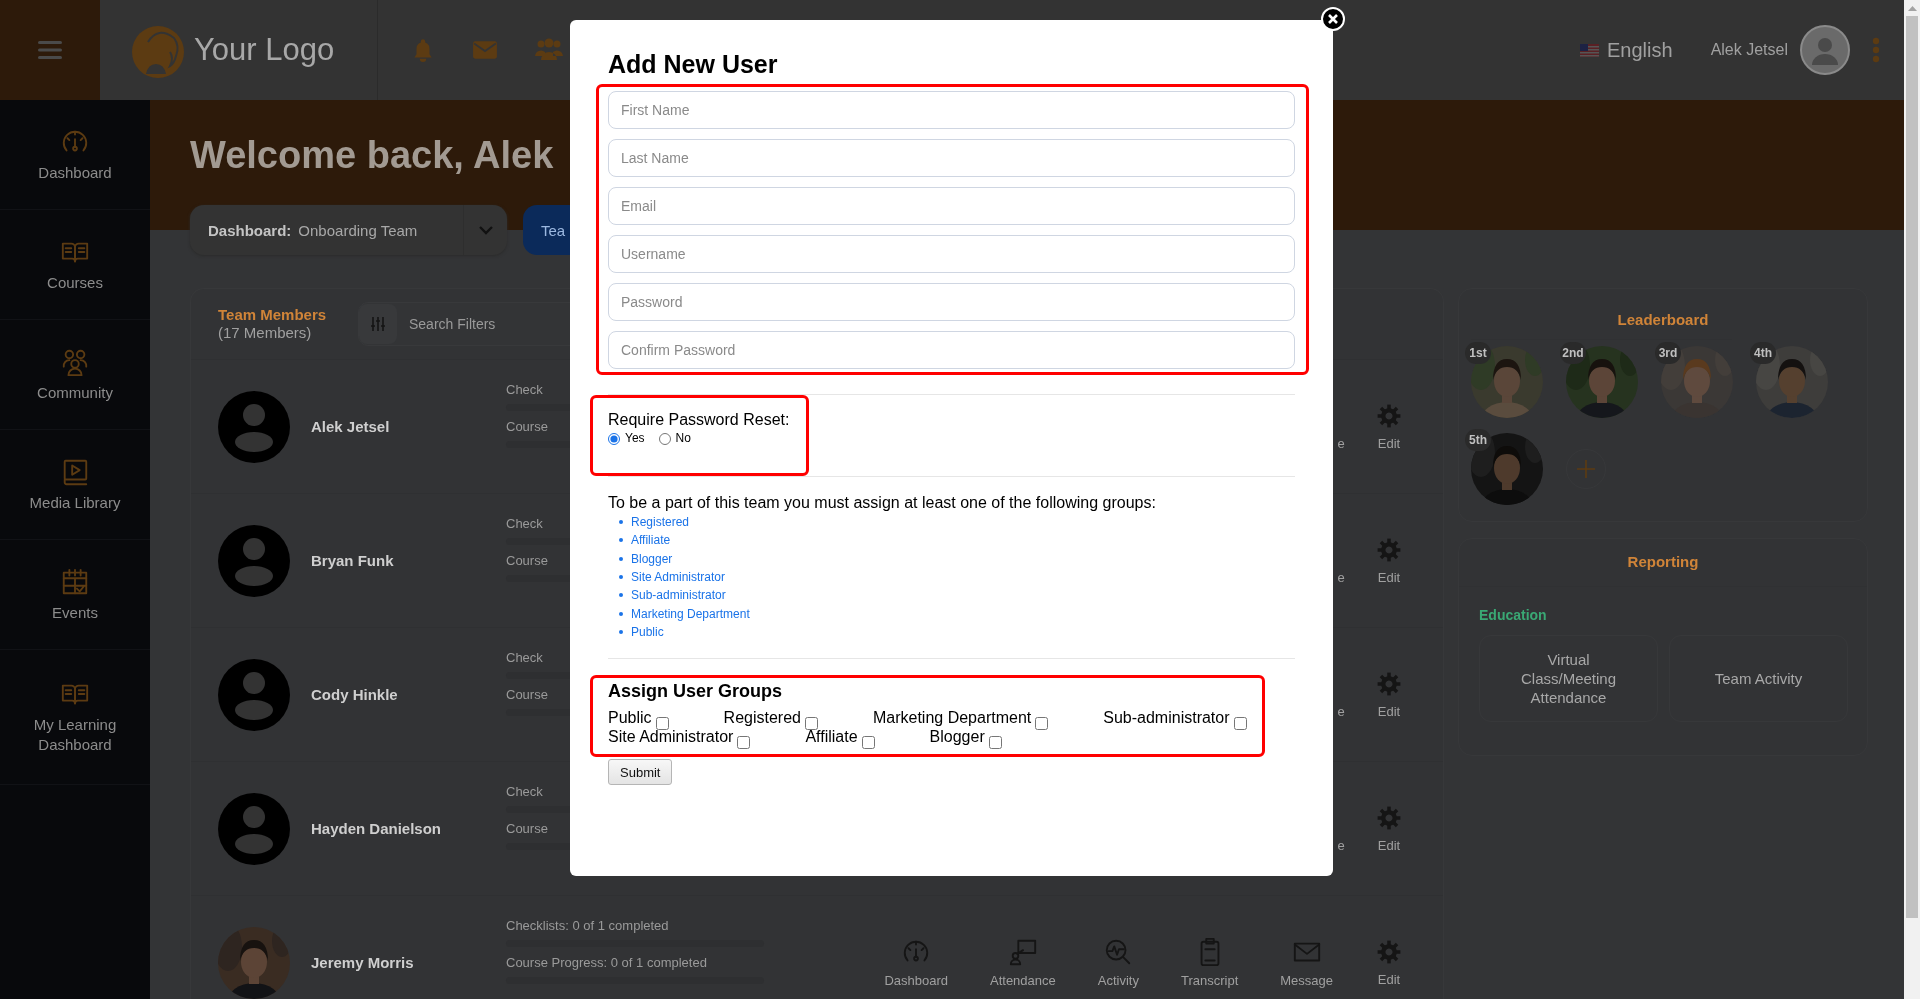 Image resolution: width=1920 pixels, height=999 pixels. Describe the element at coordinates (1912, 8) in the screenshot. I see `scroll-up-icon` at that location.